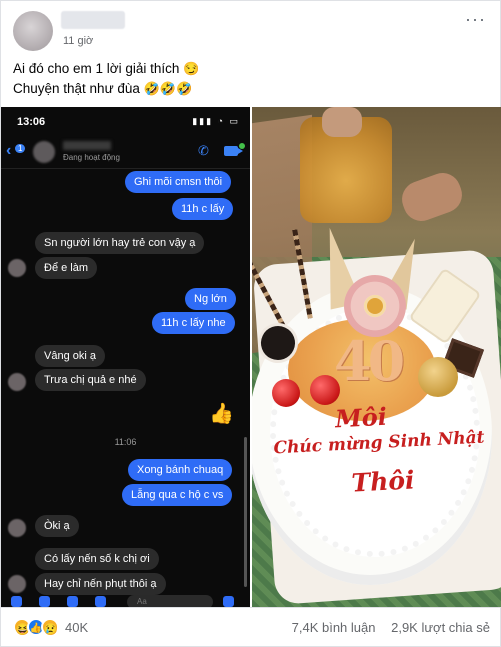 This screenshot has width=501, height=647. I want to click on microphone-icon, so click(100, 601).